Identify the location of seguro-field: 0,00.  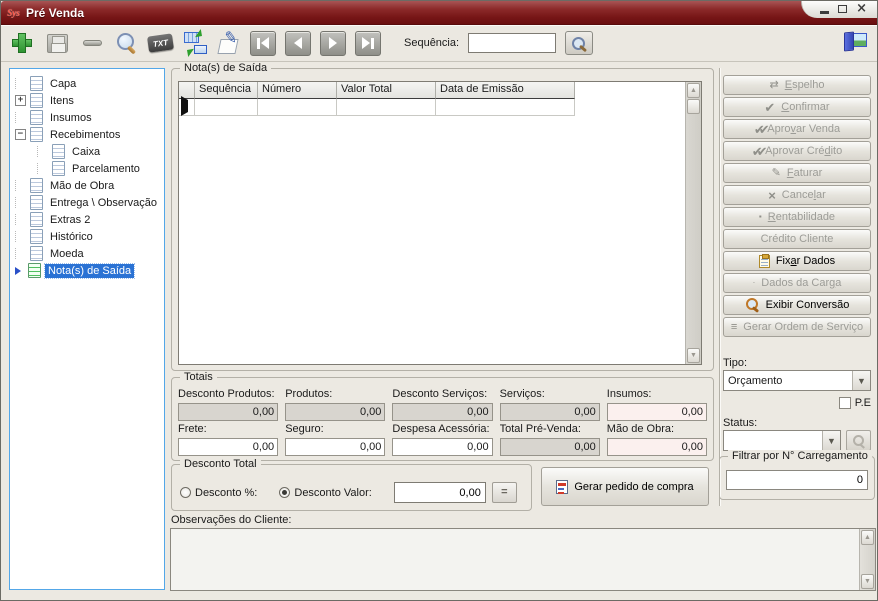
(335, 447).